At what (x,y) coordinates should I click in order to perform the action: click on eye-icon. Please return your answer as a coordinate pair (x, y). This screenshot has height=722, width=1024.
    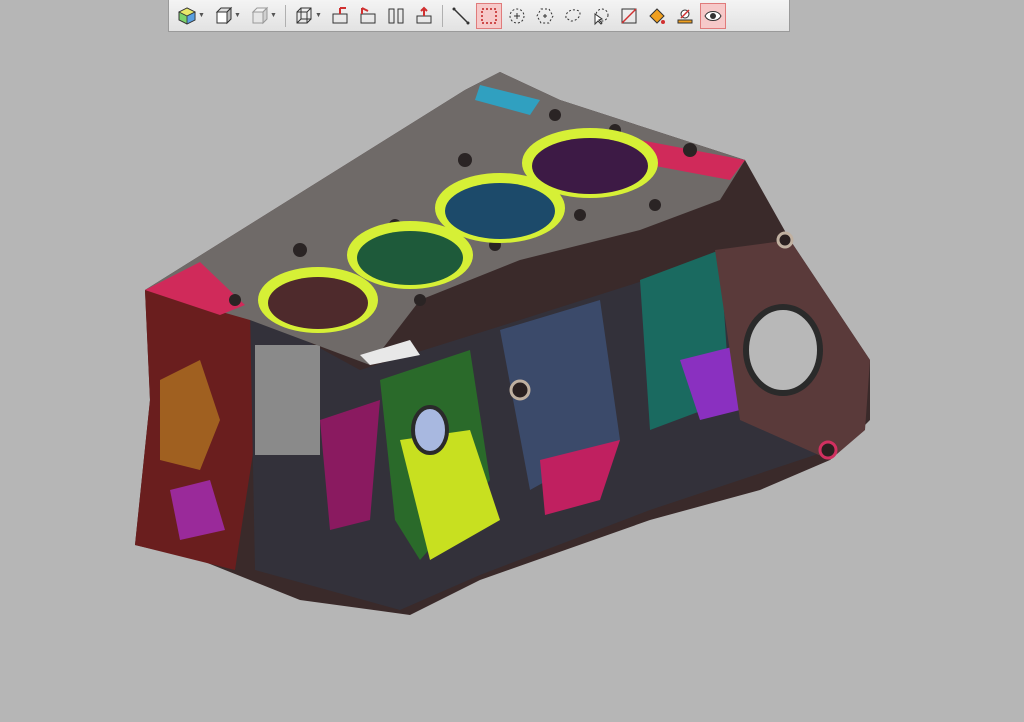
    Looking at the image, I should click on (713, 15).